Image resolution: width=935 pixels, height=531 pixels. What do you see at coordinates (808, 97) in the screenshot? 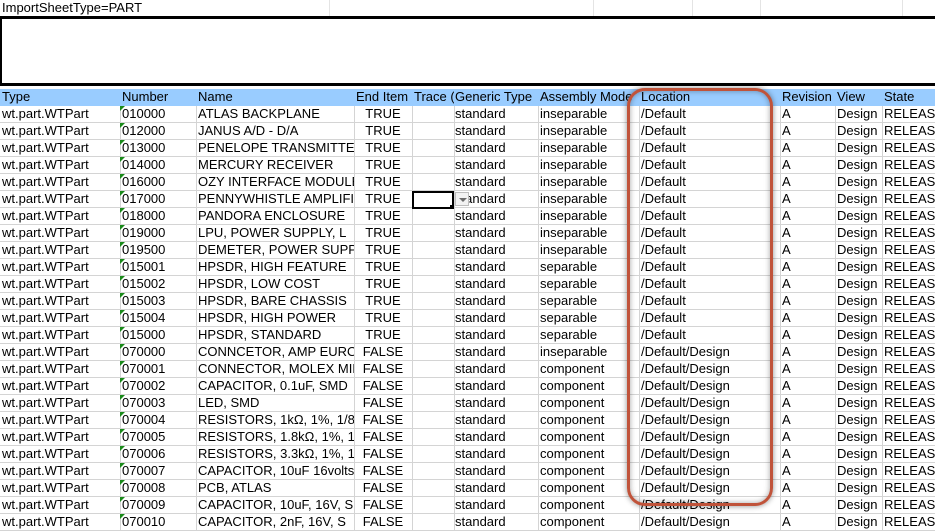
I see `column-header-revision: Revision` at bounding box center [808, 97].